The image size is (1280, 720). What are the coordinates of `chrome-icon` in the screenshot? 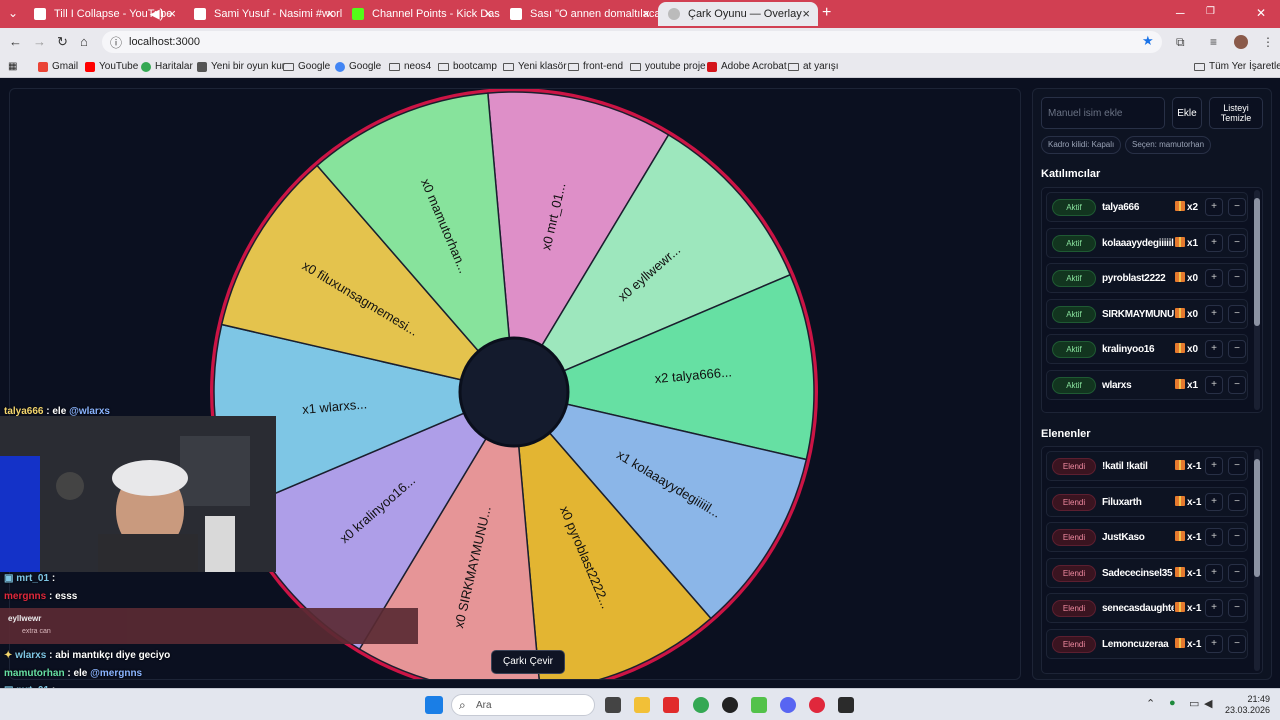 It's located at (701, 705).